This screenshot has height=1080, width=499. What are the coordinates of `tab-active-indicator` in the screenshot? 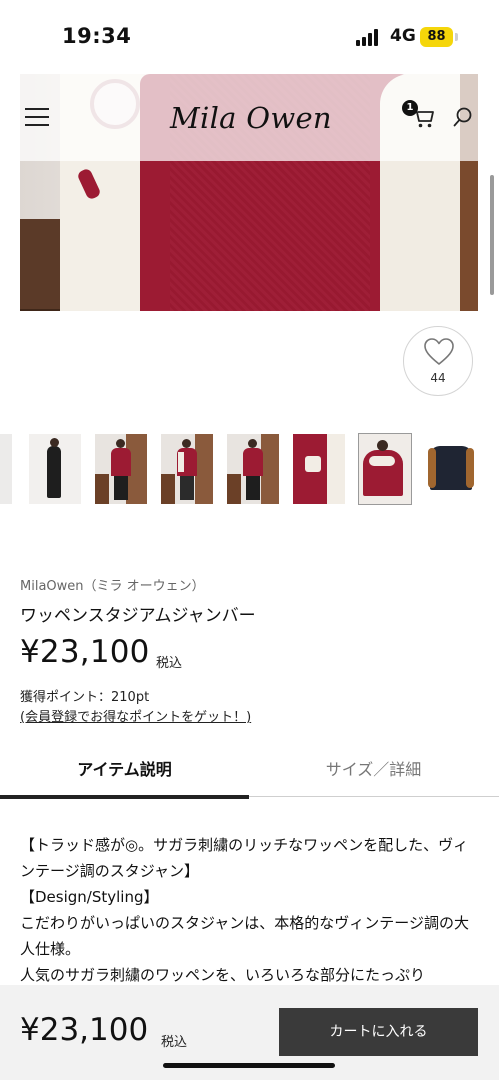 It's located at (124, 797).